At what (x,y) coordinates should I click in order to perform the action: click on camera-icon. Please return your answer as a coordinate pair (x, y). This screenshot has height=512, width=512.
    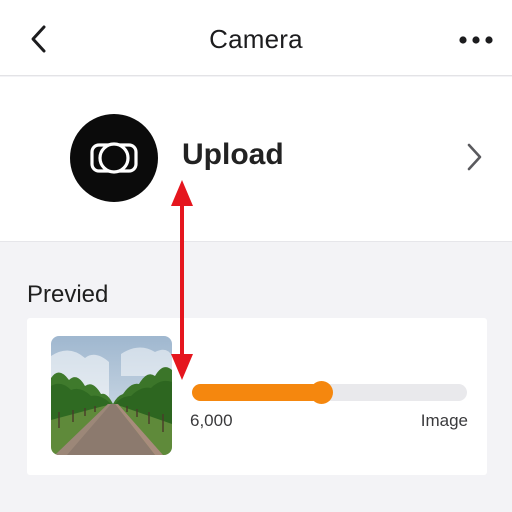
    Looking at the image, I should click on (114, 158).